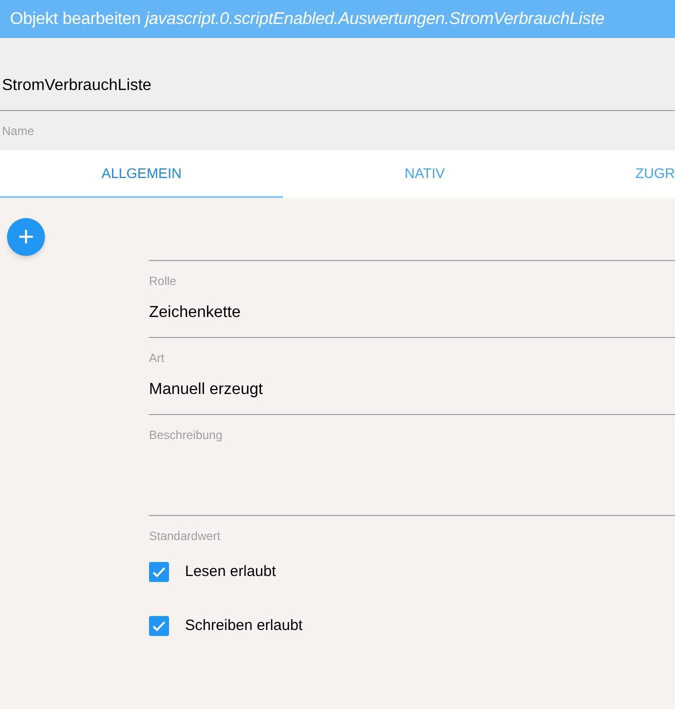 The width and height of the screenshot is (675, 709). Describe the element at coordinates (230, 572) in the screenshot. I see `checkbox-label: Lesen erlaubt` at that location.